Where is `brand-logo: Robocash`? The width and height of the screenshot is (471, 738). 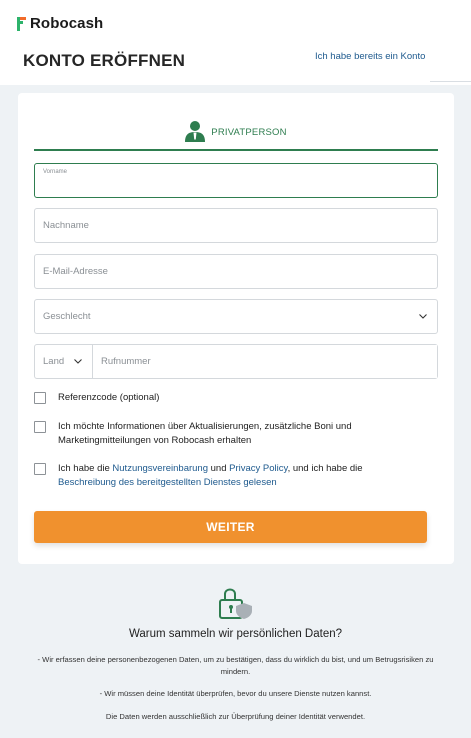
brand-logo: Robocash is located at coordinates (60, 23).